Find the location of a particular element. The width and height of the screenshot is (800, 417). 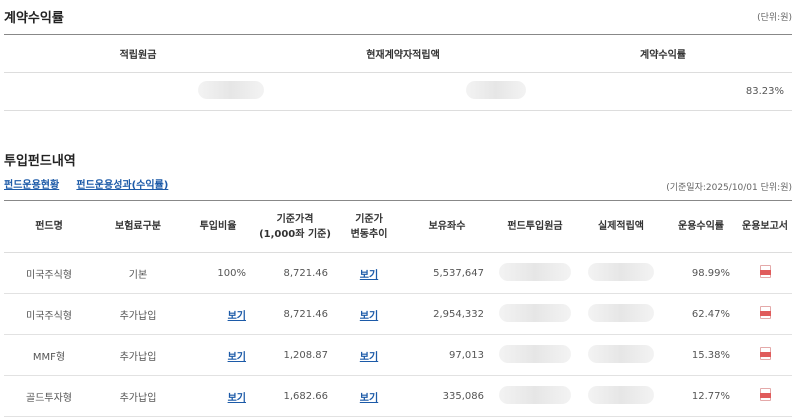

th-fund-principal: 펀드투입원금 is located at coordinates (535, 226).